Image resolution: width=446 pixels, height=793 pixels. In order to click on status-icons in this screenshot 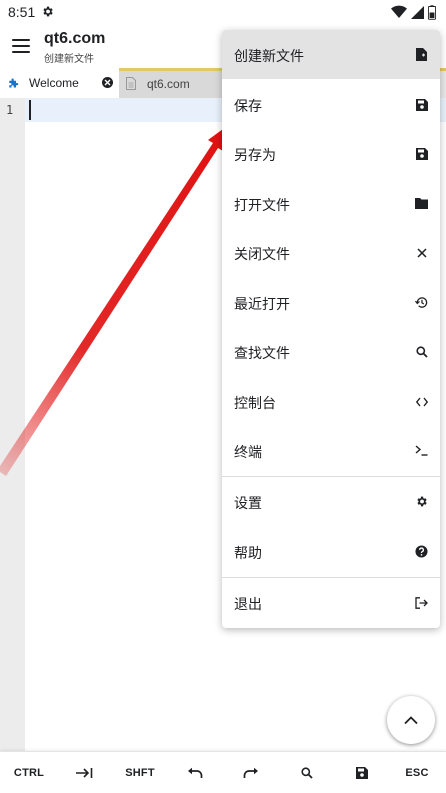, I will do `click(413, 12)`.